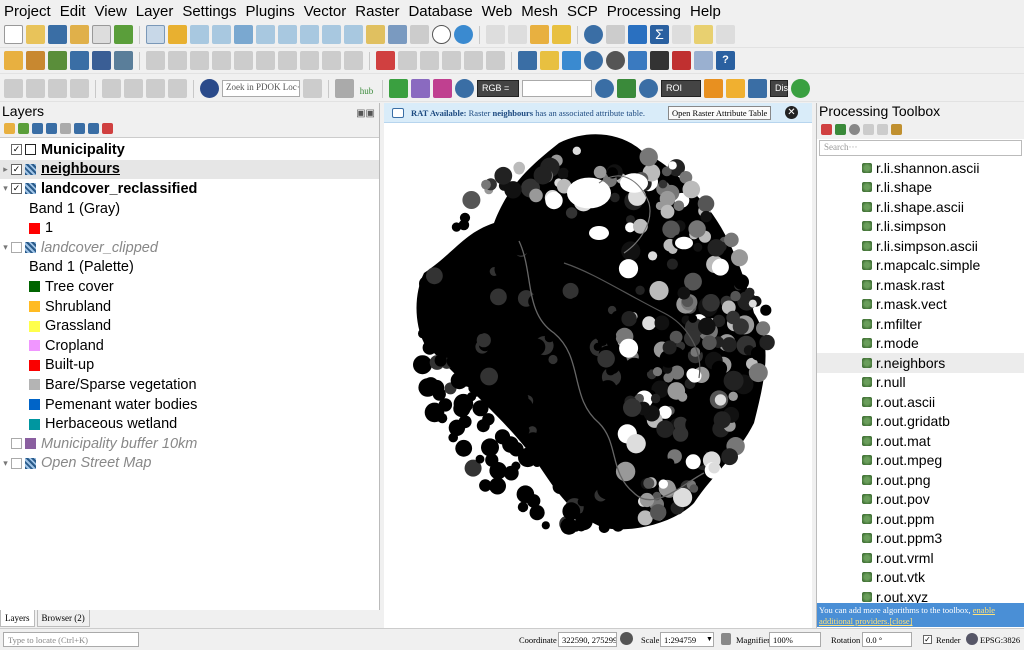 The image size is (1024, 650). What do you see at coordinates (637, 60) in the screenshot?
I see `python-console-icon` at bounding box center [637, 60].